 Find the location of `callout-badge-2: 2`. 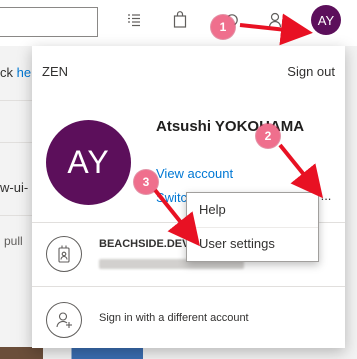

callout-badge-2: 2 is located at coordinates (268, 136).